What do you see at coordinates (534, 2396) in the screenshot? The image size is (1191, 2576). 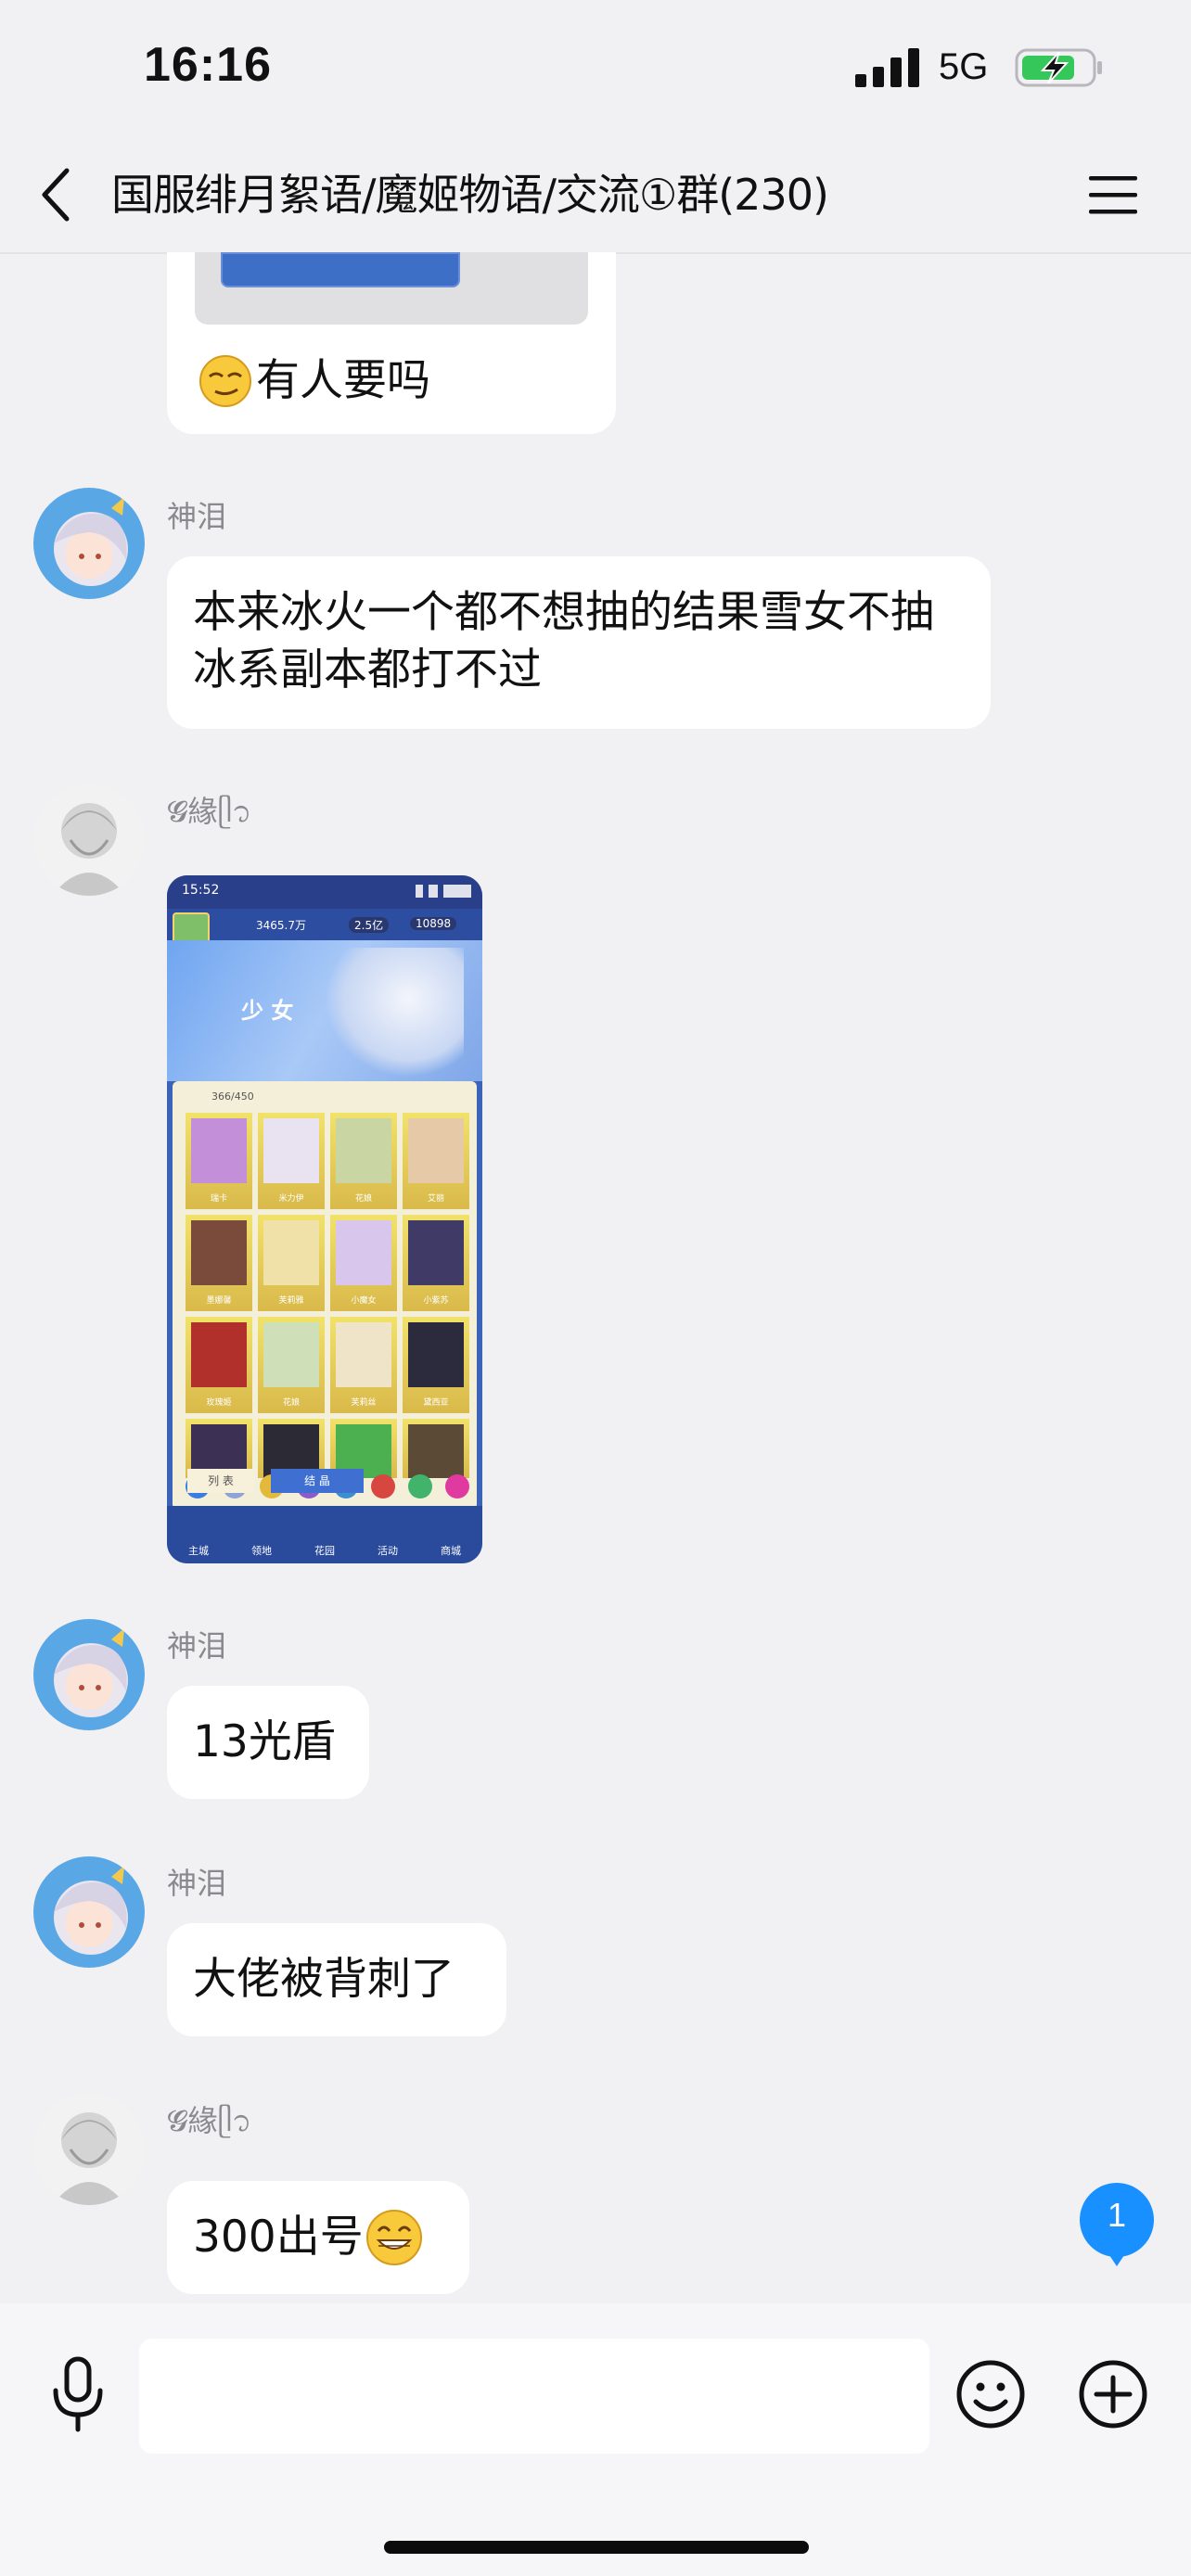 I see `message-input` at bounding box center [534, 2396].